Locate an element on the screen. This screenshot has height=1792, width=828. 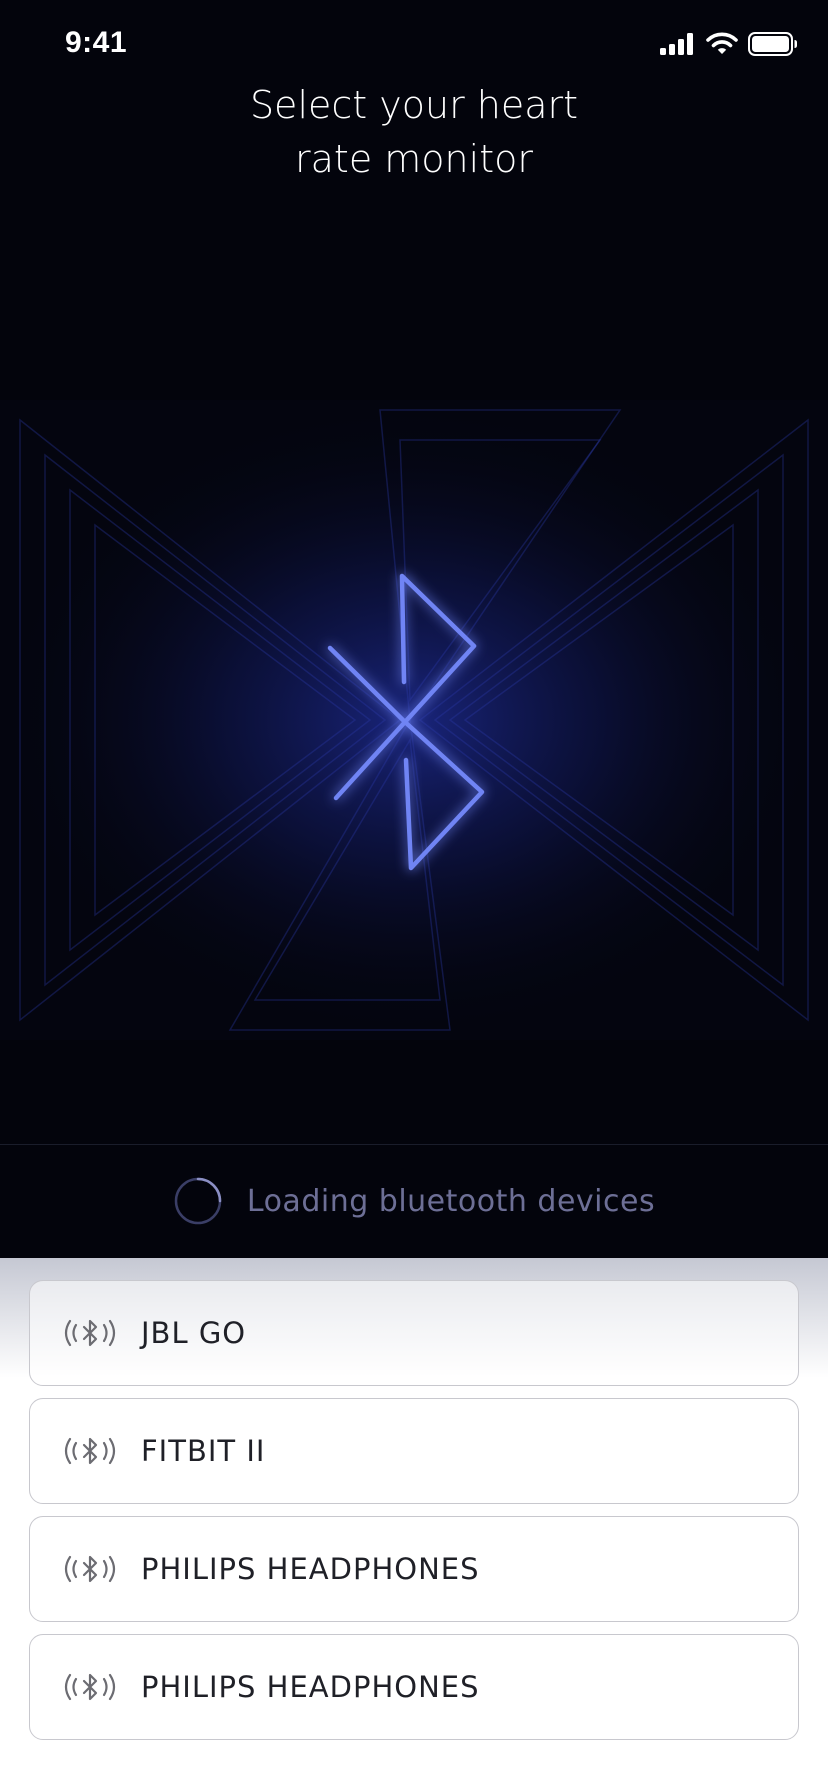
status-time: 9:41 is located at coordinates (96, 42).